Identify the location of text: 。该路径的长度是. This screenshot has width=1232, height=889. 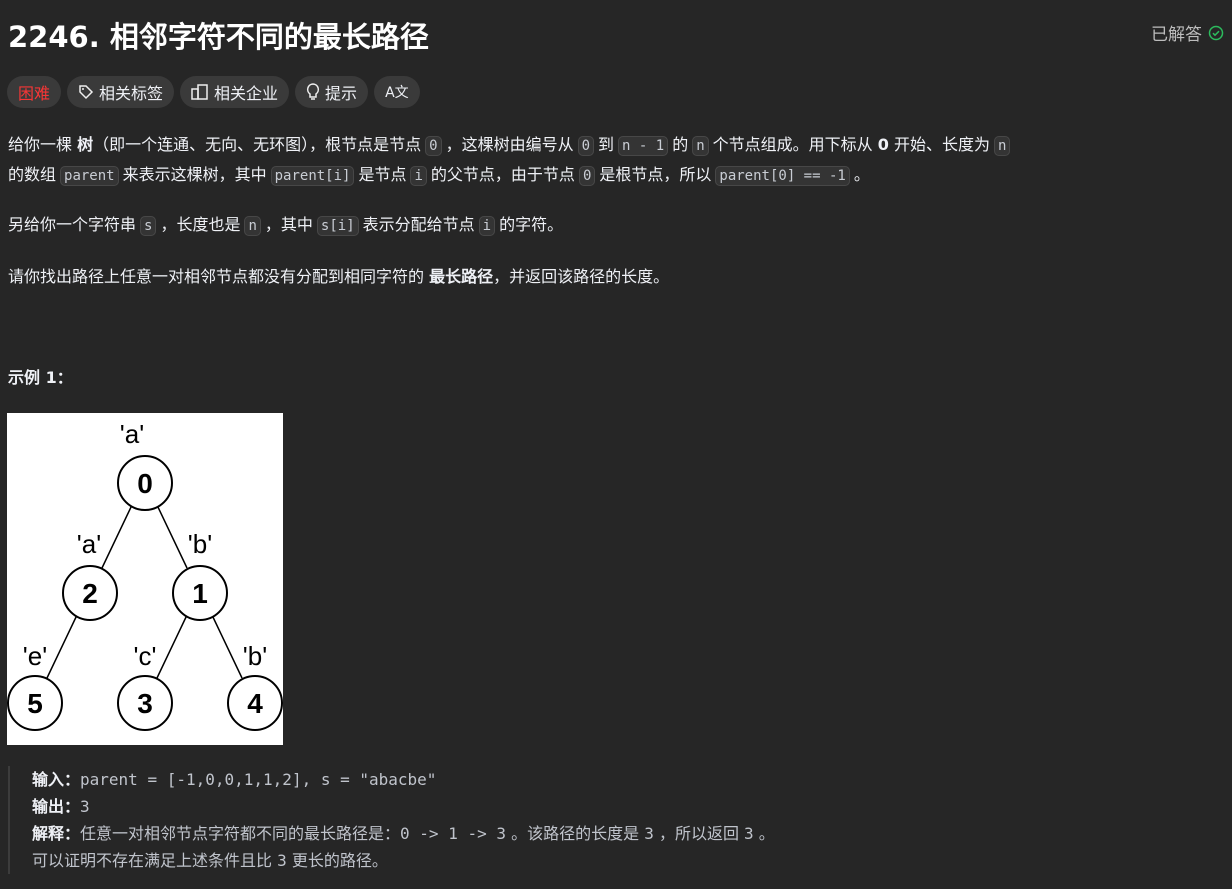
(575, 833).